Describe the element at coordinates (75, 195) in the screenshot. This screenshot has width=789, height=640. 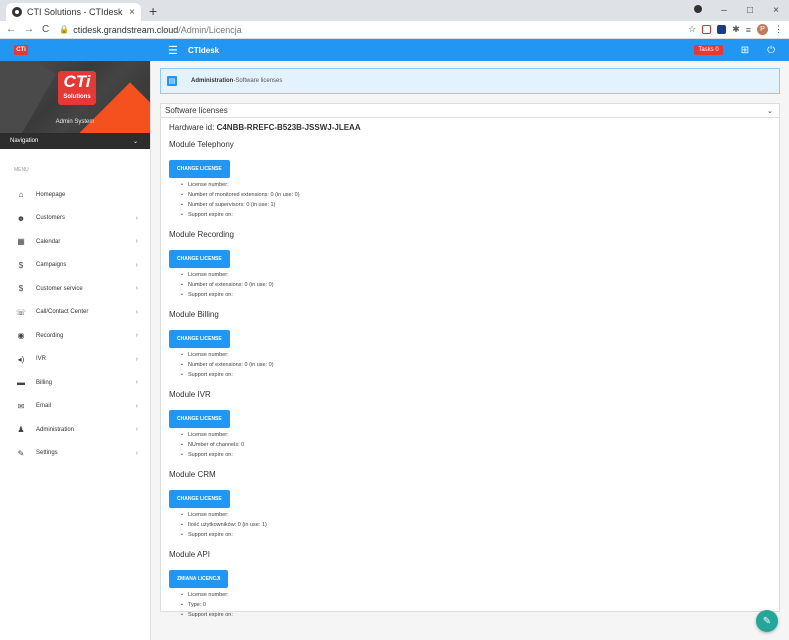
I see `sidebar-item-homepage: ⌂ Homepage` at that location.